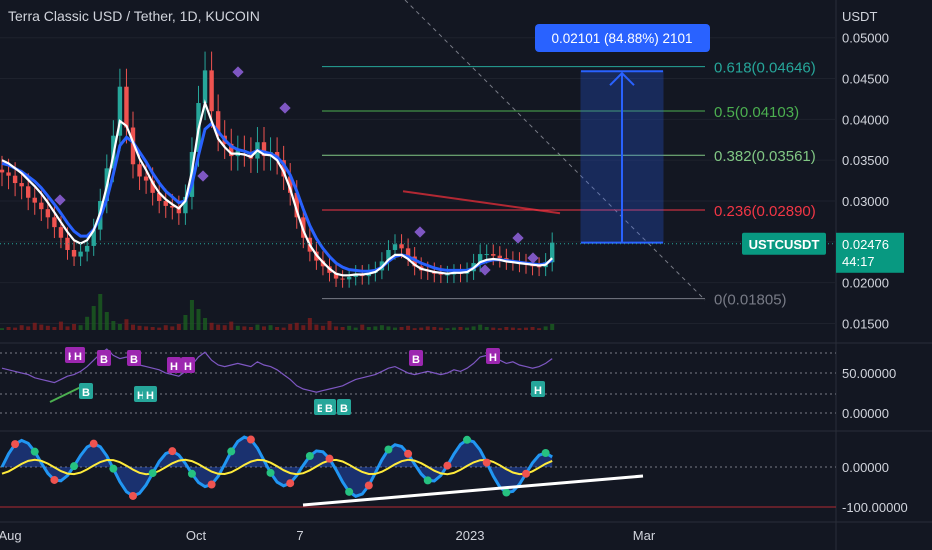 The height and width of the screenshot is (550, 932). What do you see at coordinates (859, 16) in the screenshot?
I see `currency-label: USDT` at bounding box center [859, 16].